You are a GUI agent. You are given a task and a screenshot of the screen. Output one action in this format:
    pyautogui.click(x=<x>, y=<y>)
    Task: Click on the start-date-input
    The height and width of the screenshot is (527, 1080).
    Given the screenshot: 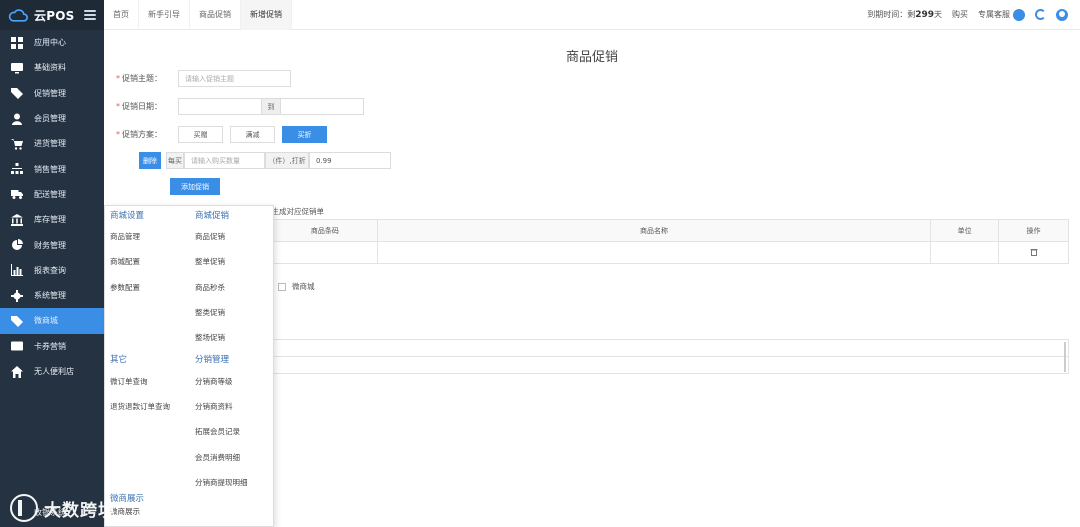 What is the action you would take?
    pyautogui.click(x=220, y=106)
    